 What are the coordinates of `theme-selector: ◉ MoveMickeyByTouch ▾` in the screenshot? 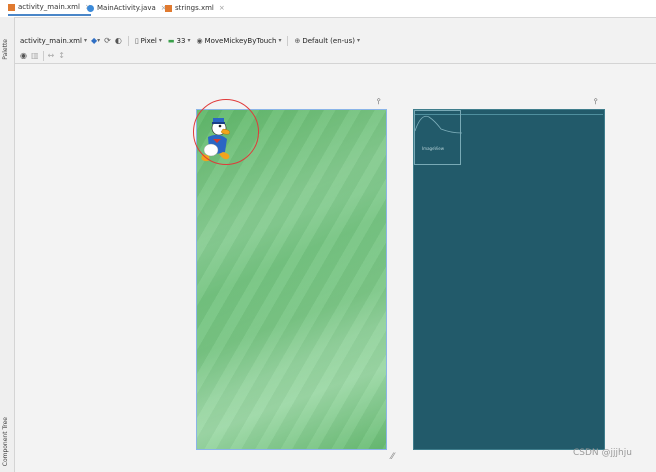 It's located at (238, 41).